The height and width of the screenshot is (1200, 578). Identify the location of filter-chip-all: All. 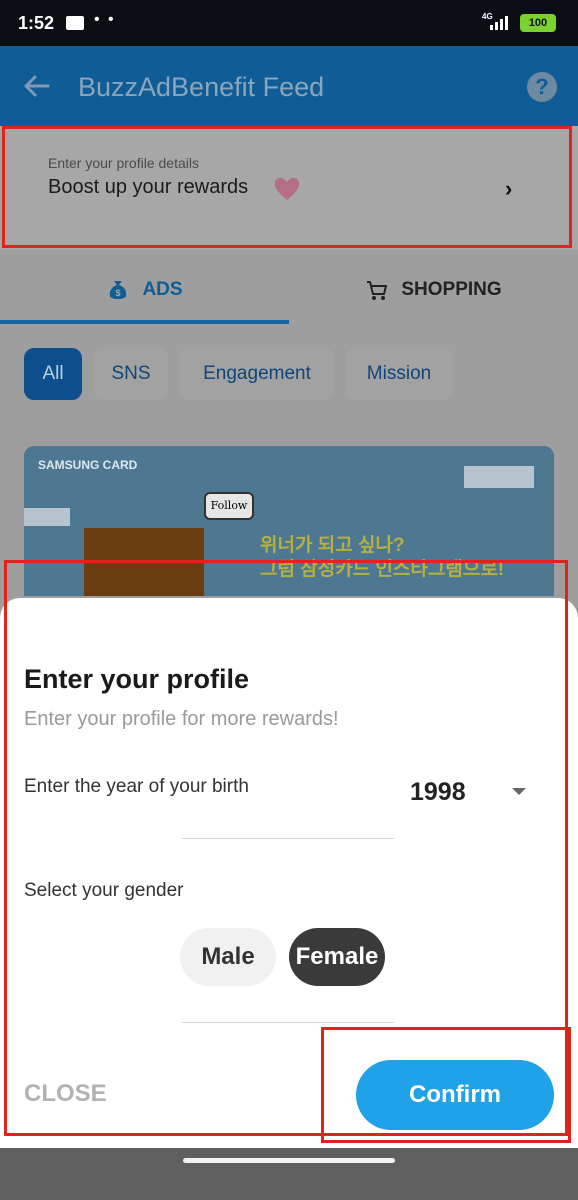
(53, 374).